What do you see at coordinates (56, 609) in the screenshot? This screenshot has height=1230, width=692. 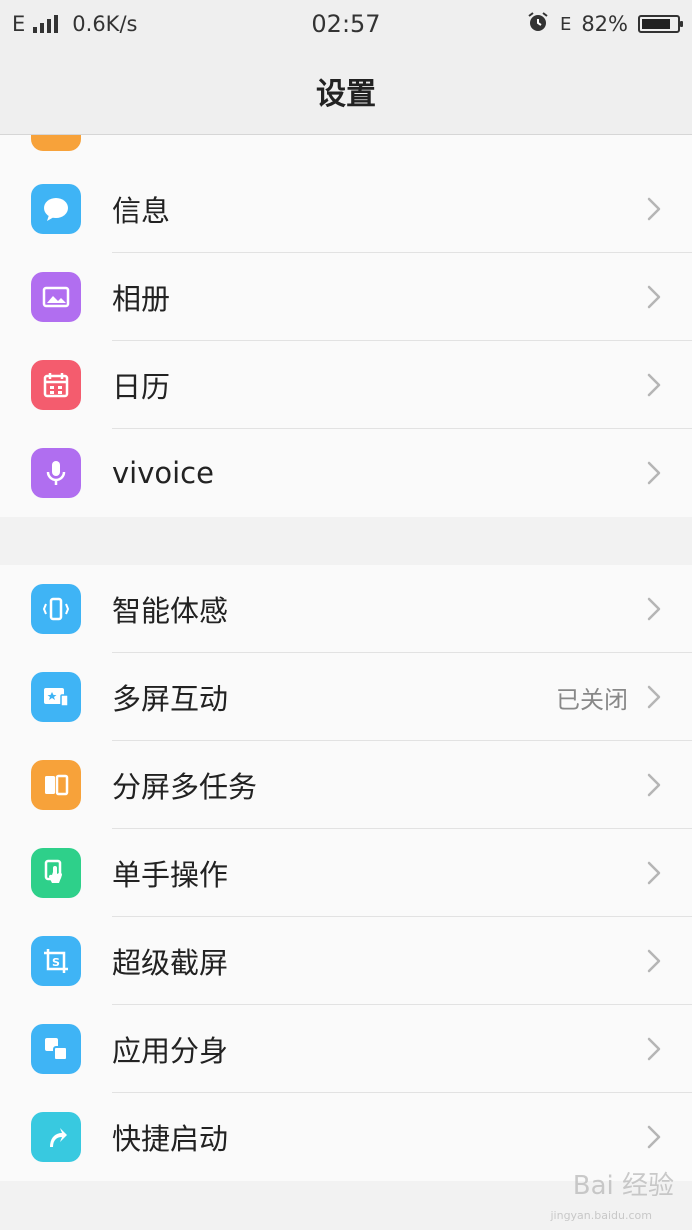 I see `phone-motion-icon` at bounding box center [56, 609].